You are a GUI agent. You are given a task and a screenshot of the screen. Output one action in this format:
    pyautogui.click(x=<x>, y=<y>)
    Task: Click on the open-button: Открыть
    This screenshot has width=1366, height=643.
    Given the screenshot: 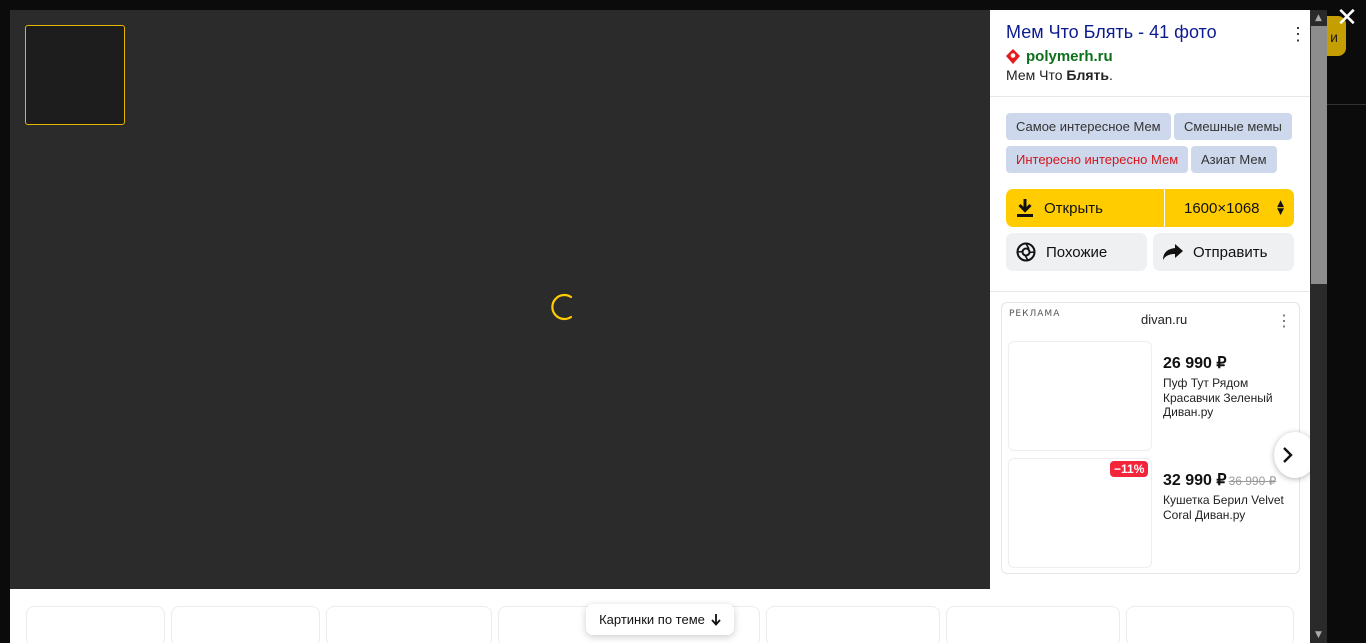 What is the action you would take?
    pyautogui.click(x=1085, y=208)
    